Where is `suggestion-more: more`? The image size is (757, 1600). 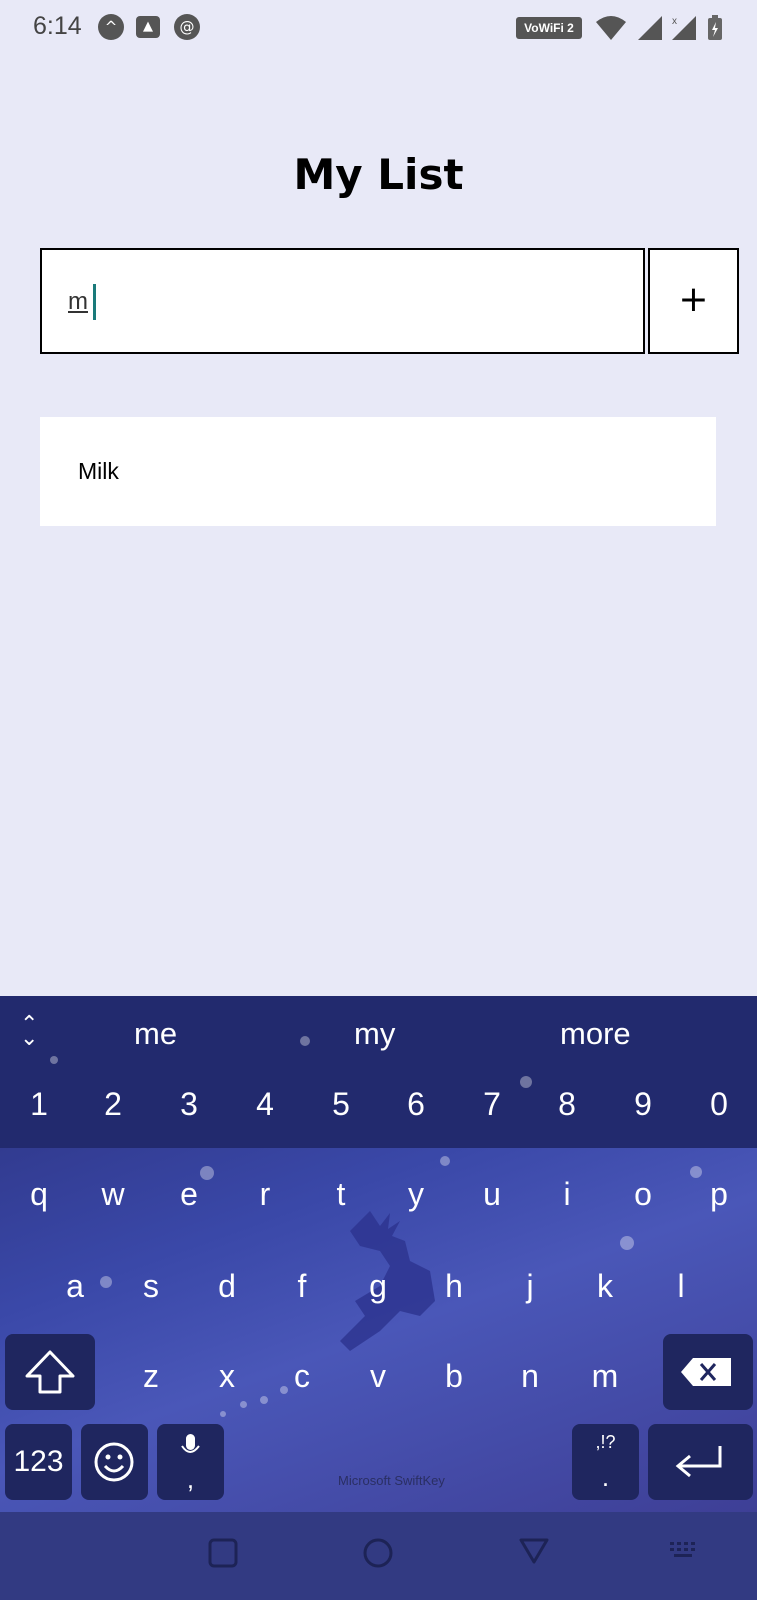
suggestion-more: more is located at coordinates (595, 1034).